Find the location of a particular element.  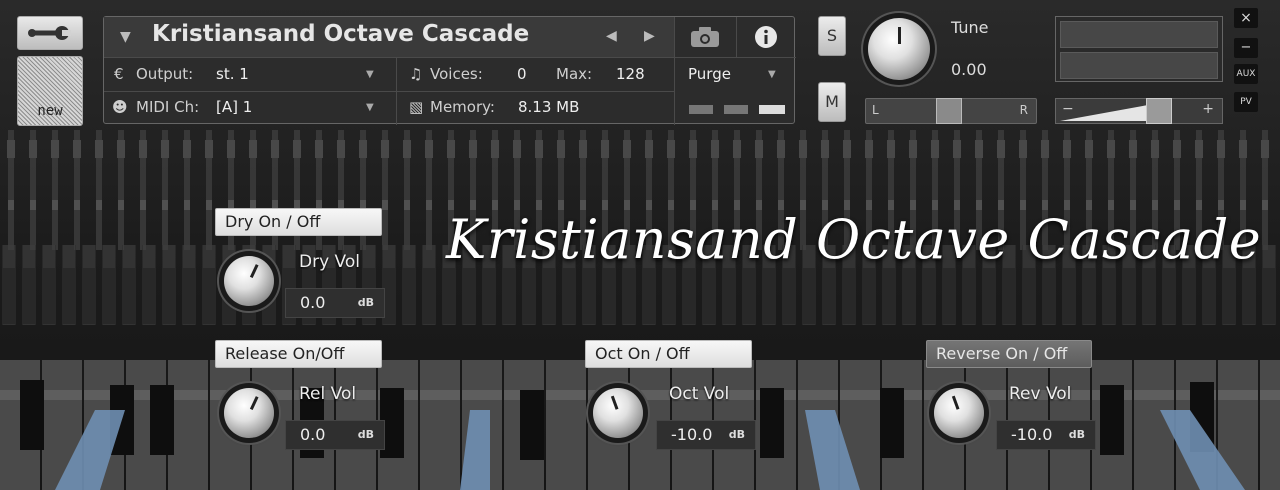

rev-vol-unit: dB is located at coordinates (1076, 434).